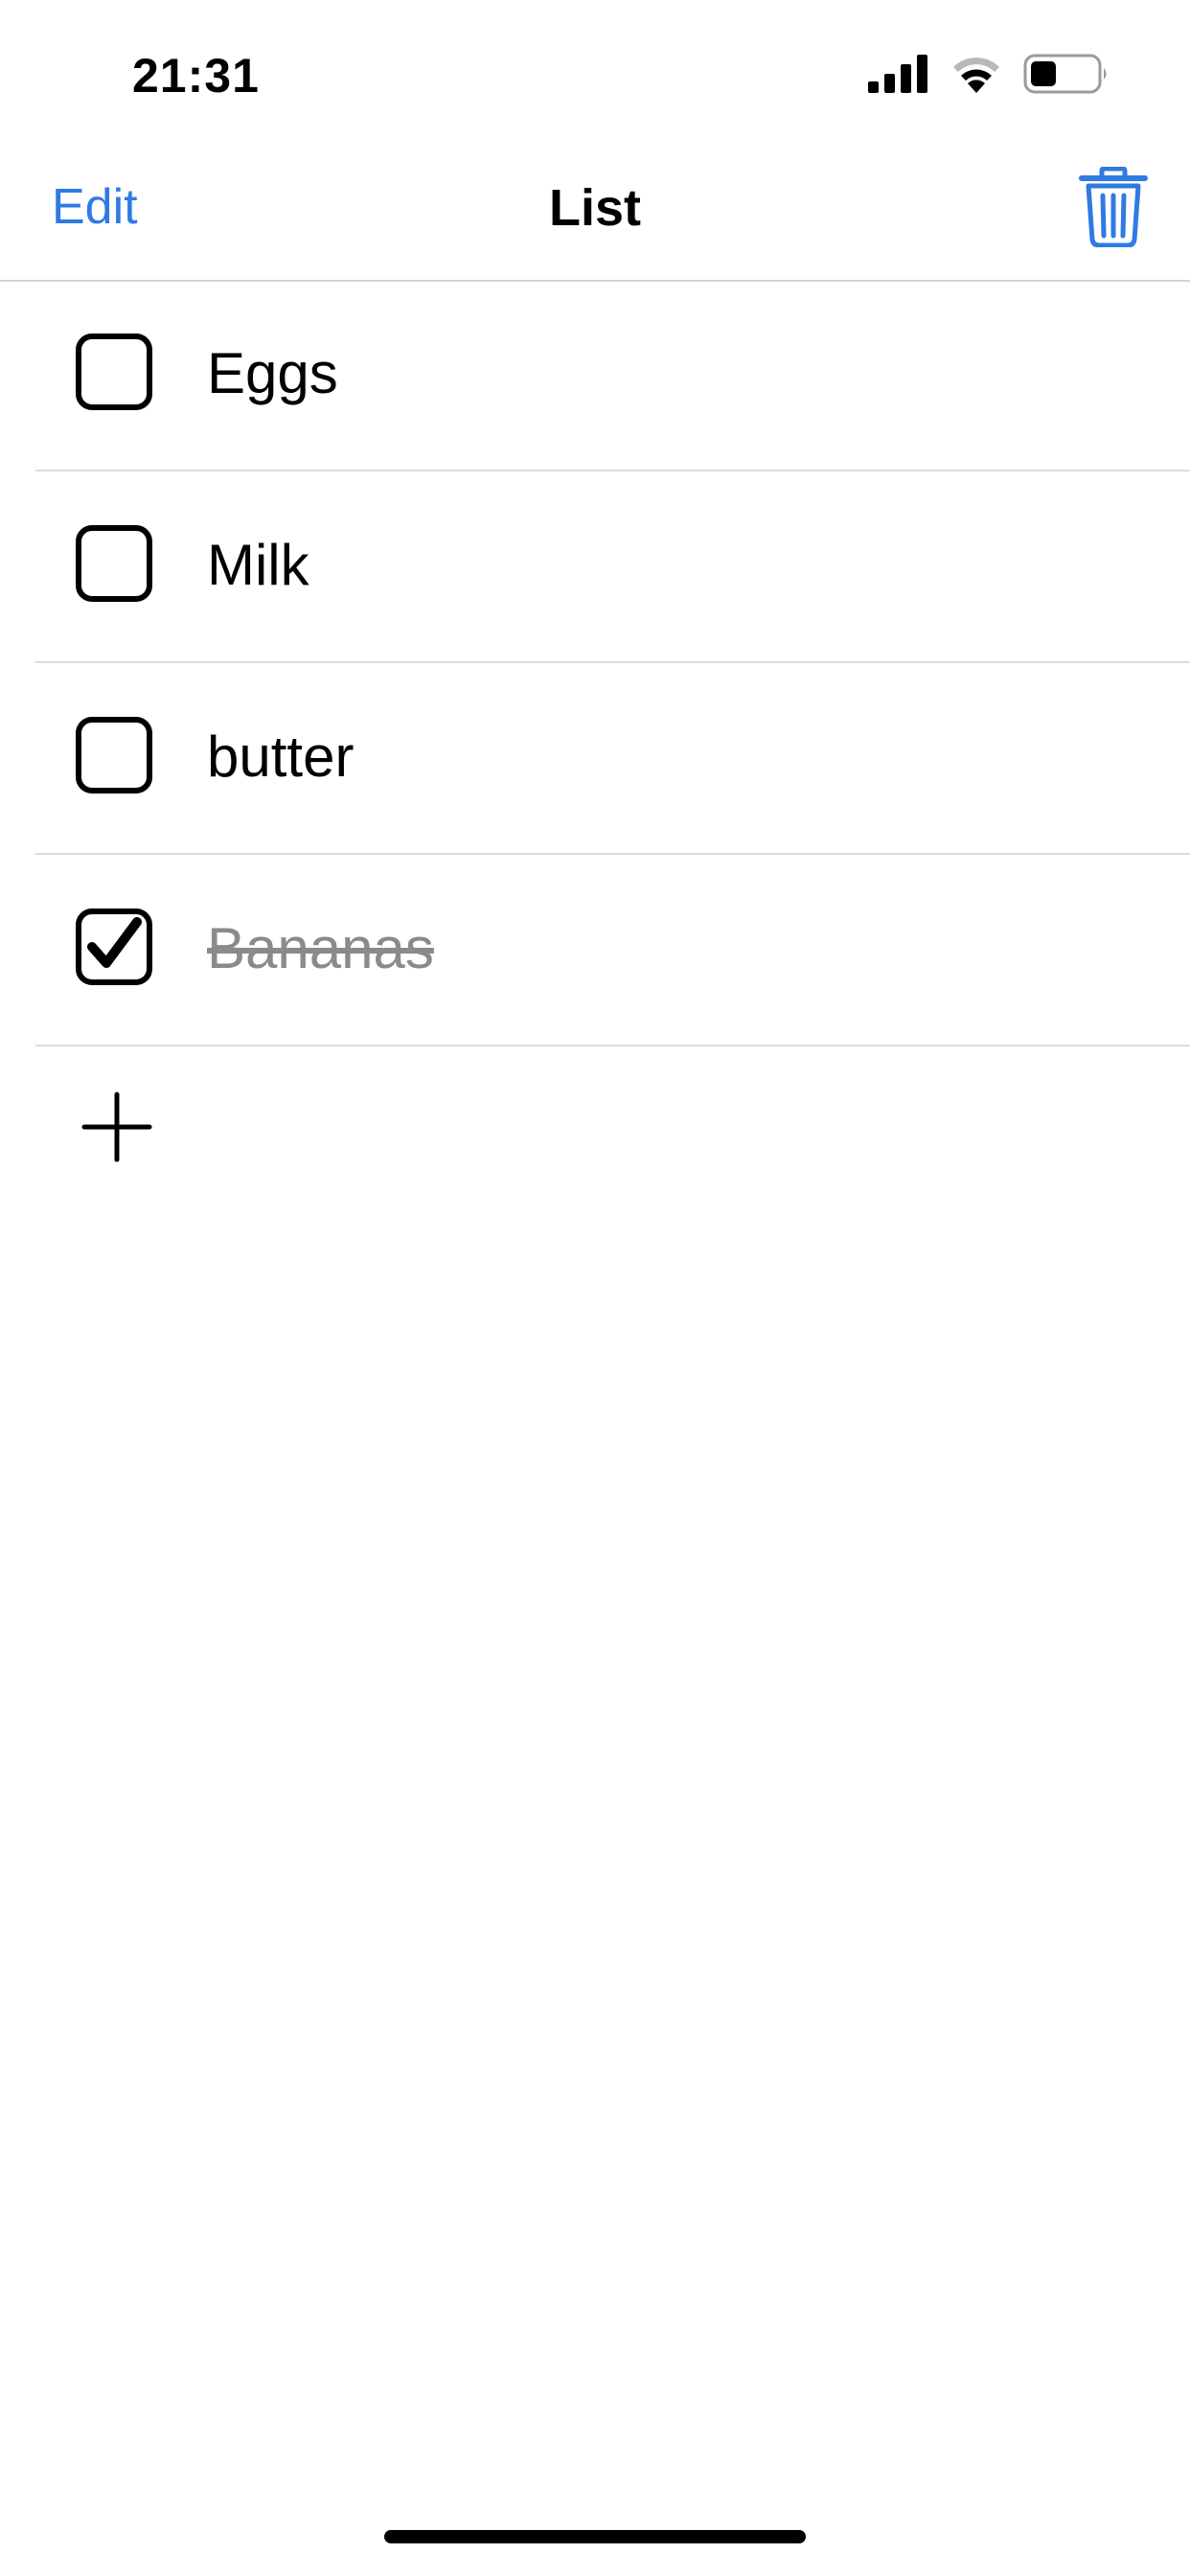 This screenshot has width=1190, height=2576. What do you see at coordinates (1065, 74) in the screenshot?
I see `battery-icon` at bounding box center [1065, 74].